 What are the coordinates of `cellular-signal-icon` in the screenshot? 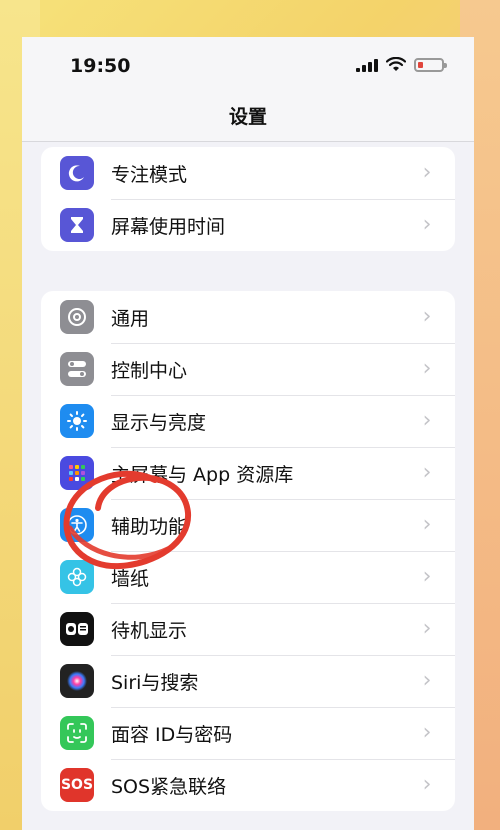 It's located at (367, 65).